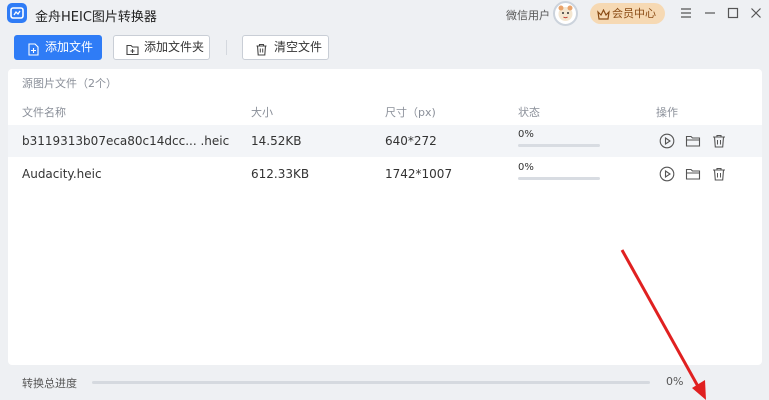 The image size is (769, 400). Describe the element at coordinates (174, 47) in the screenshot. I see `add-folder-label: 添加文件夹` at that location.